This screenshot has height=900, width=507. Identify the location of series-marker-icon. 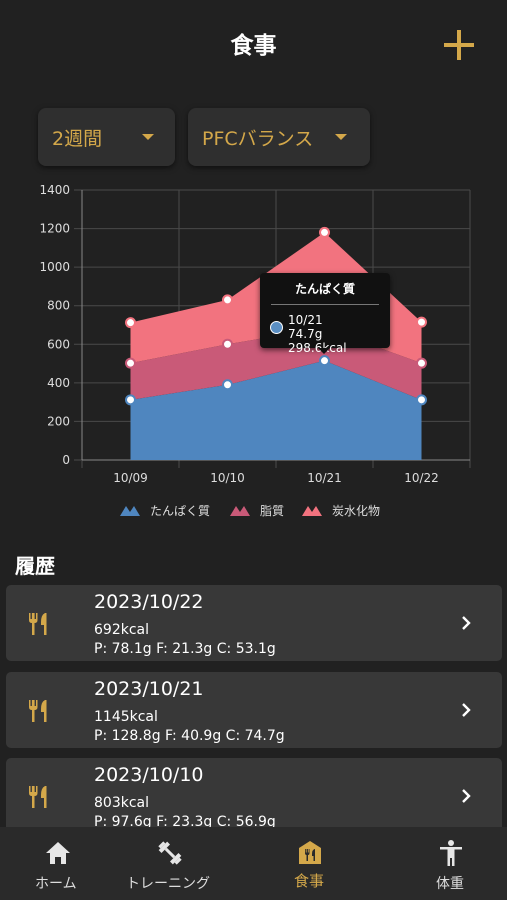
(276, 327).